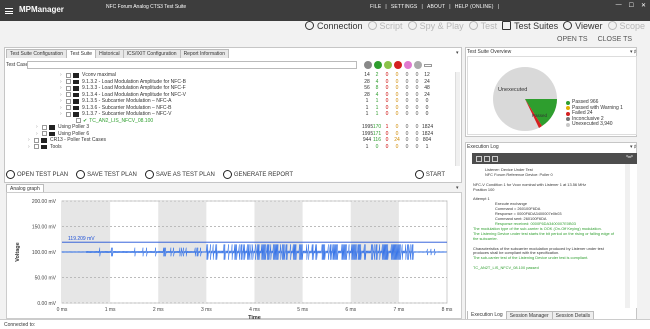 The image size is (650, 329). Describe the element at coordinates (378, 65) in the screenshot. I see `passed-filter-icon` at that location.